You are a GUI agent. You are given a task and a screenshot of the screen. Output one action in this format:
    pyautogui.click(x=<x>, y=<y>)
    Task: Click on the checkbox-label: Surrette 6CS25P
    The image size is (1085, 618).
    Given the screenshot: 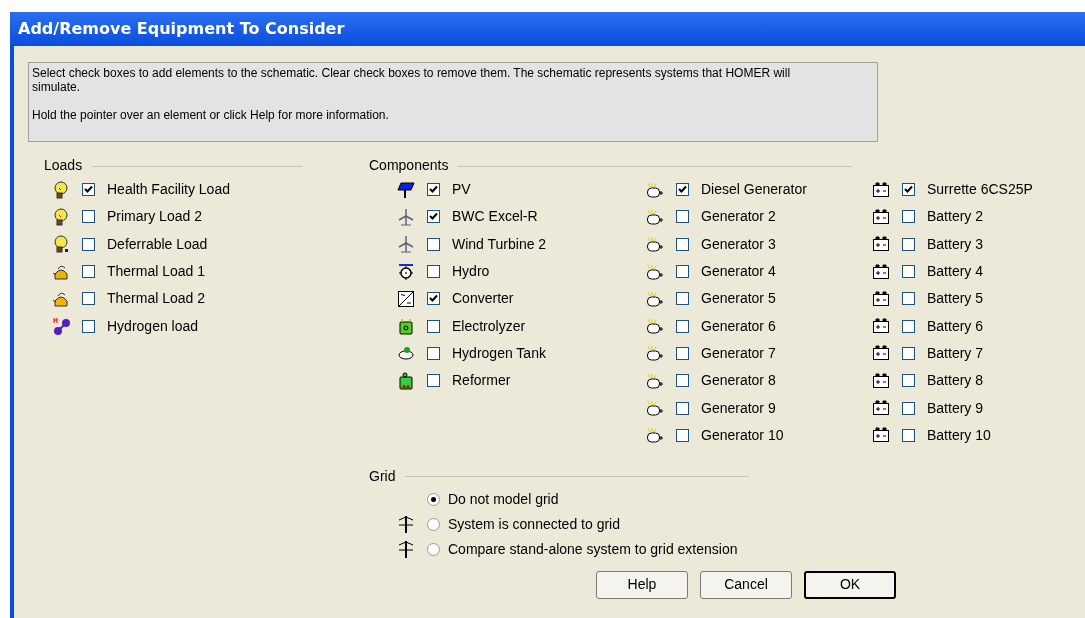 What is the action you would take?
    pyautogui.click(x=980, y=190)
    